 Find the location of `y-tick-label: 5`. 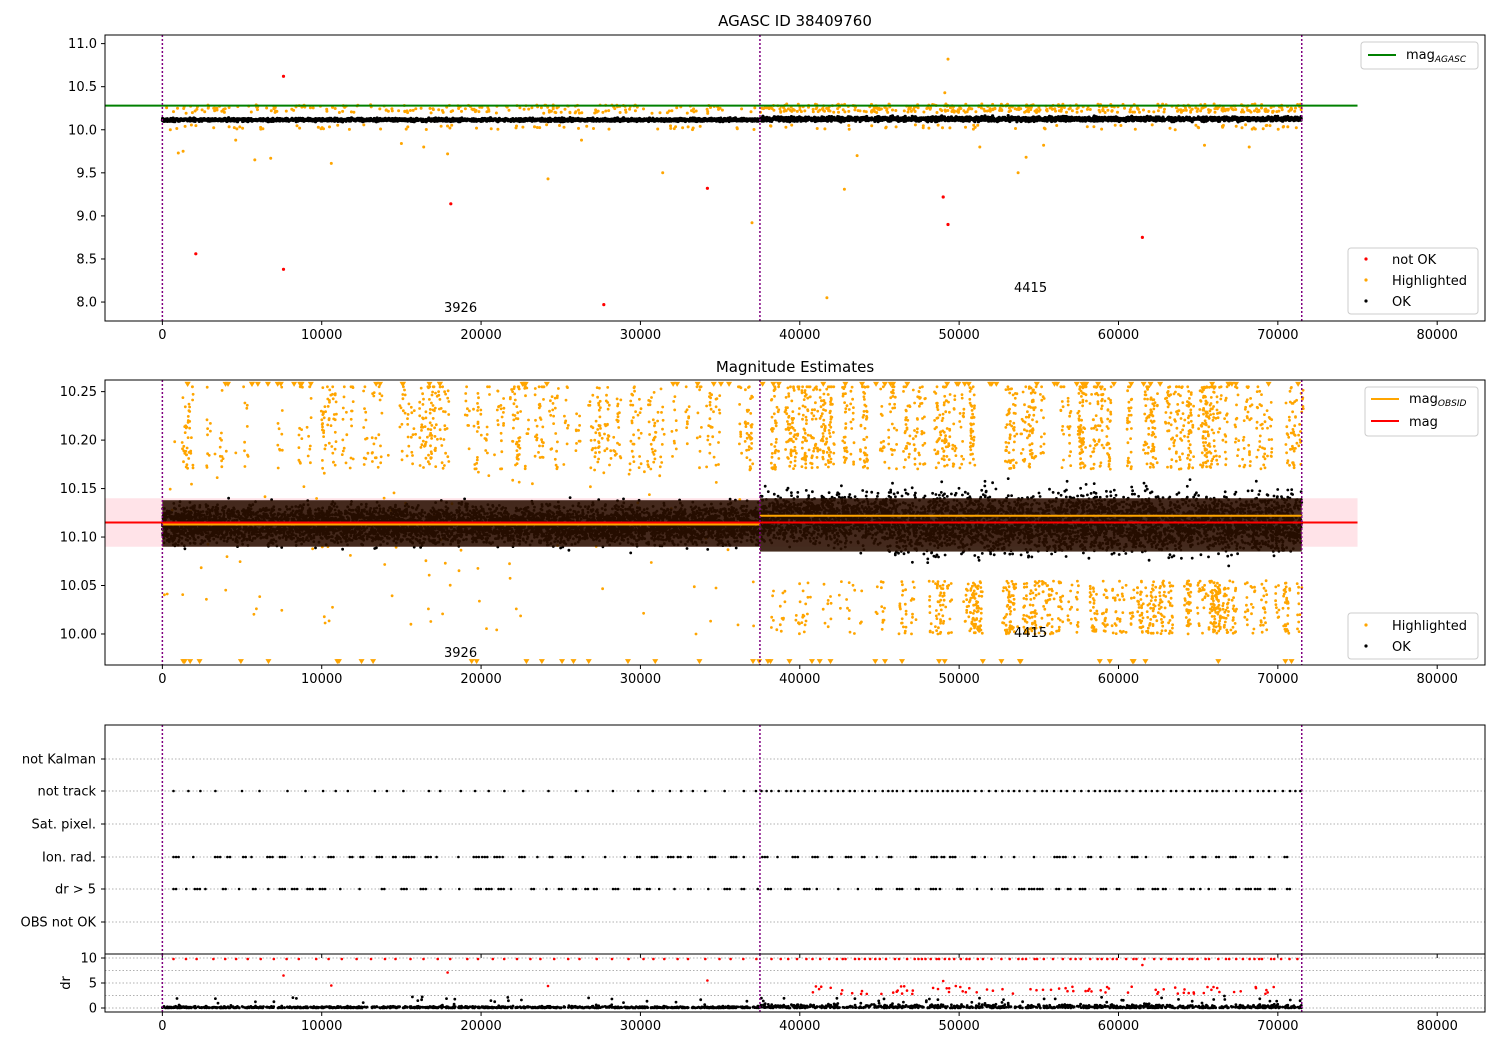

y-tick-label: 5 is located at coordinates (93, 984).